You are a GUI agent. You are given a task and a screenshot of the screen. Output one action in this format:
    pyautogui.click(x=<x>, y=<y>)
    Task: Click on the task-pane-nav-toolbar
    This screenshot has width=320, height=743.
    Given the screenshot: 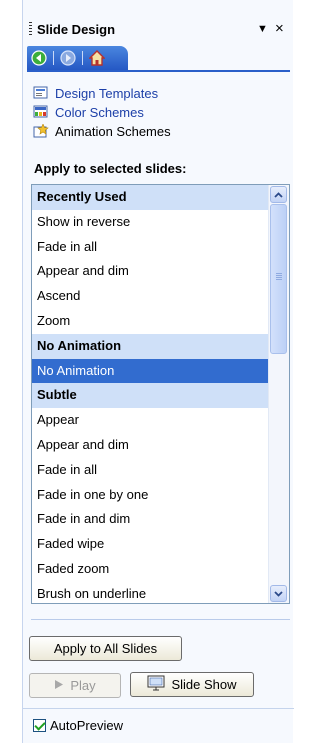 What is the action you would take?
    pyautogui.click(x=77, y=58)
    